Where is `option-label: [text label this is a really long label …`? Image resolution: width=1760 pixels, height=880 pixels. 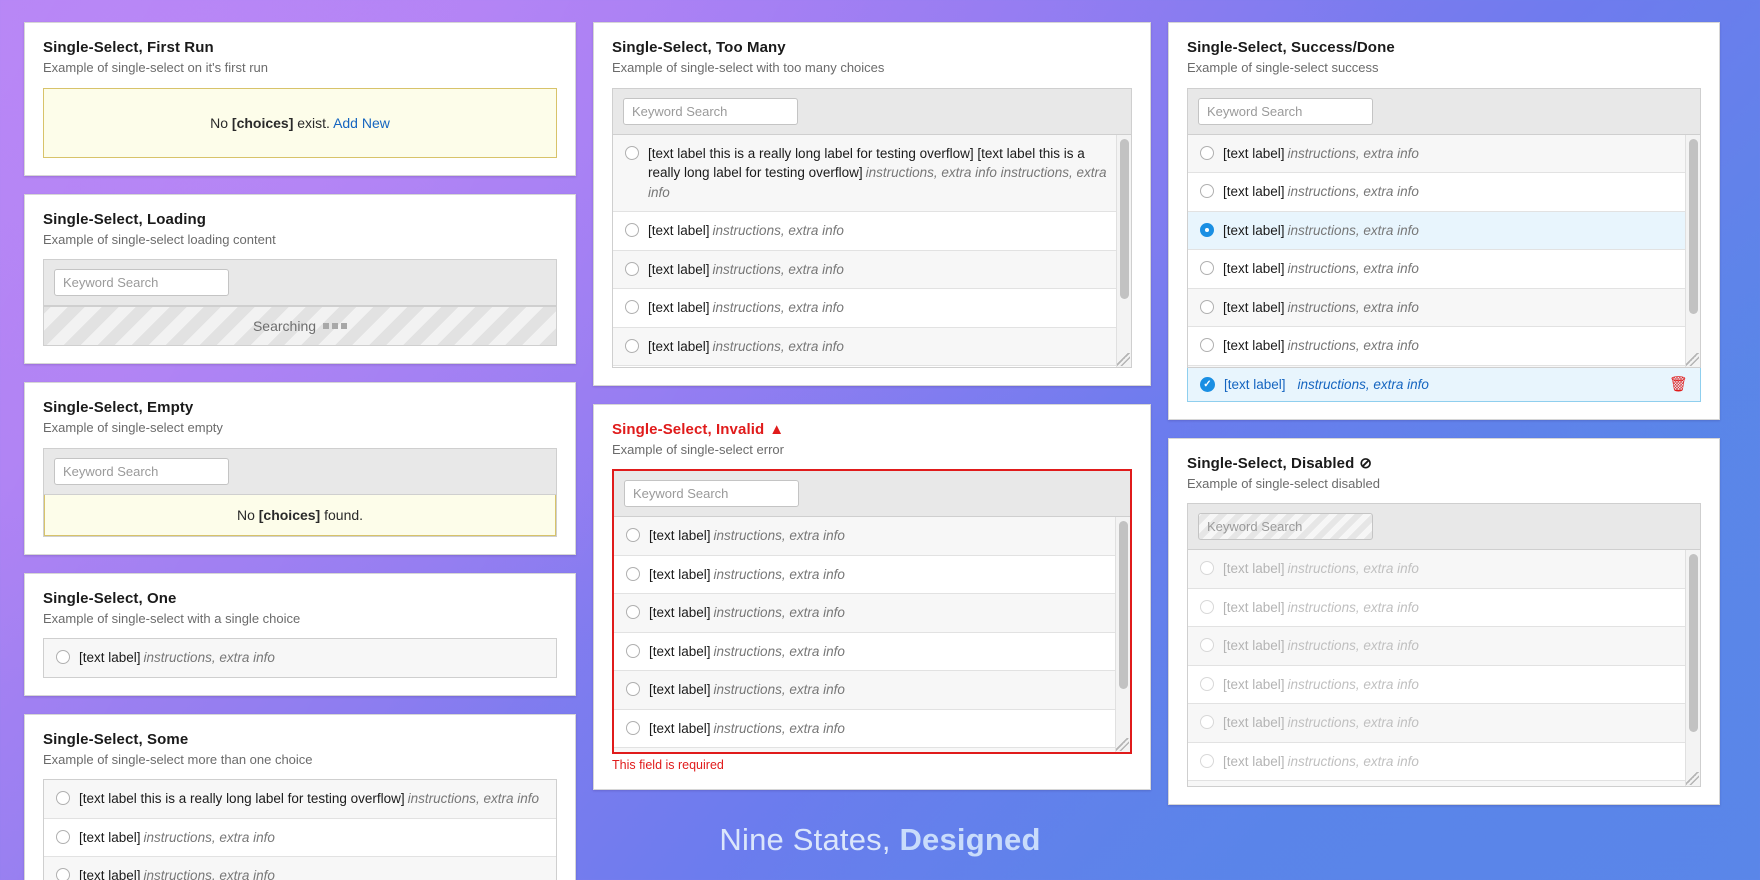 option-label: [text label this is a really long label … is located at coordinates (242, 799).